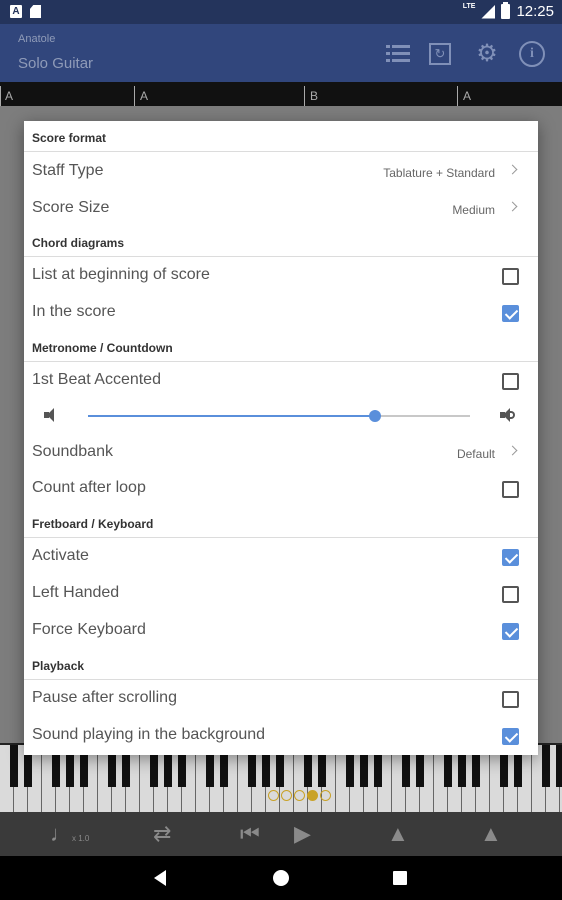 Image resolution: width=562 pixels, height=900 pixels. What do you see at coordinates (231, 416) in the screenshot?
I see `volume-slider-fill` at bounding box center [231, 416].